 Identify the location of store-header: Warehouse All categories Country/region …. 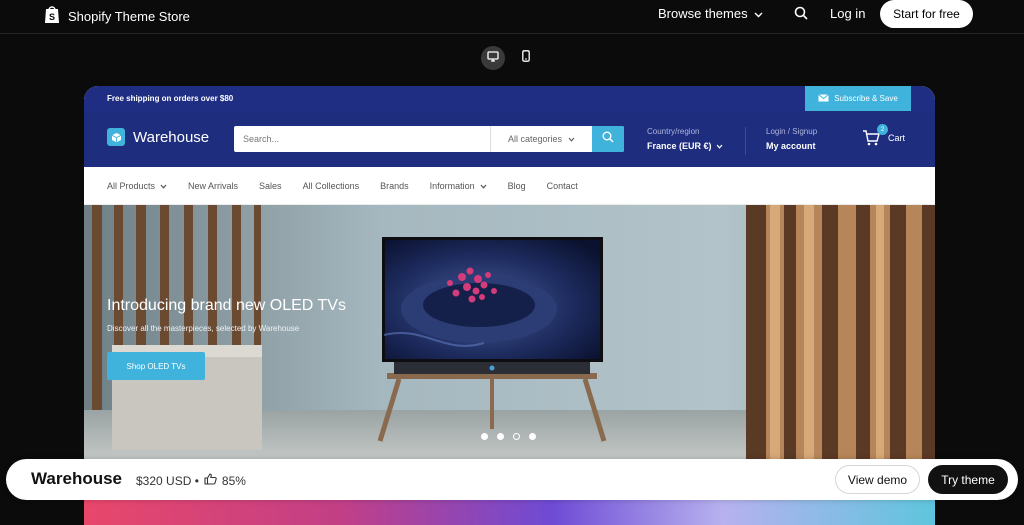
(509, 139).